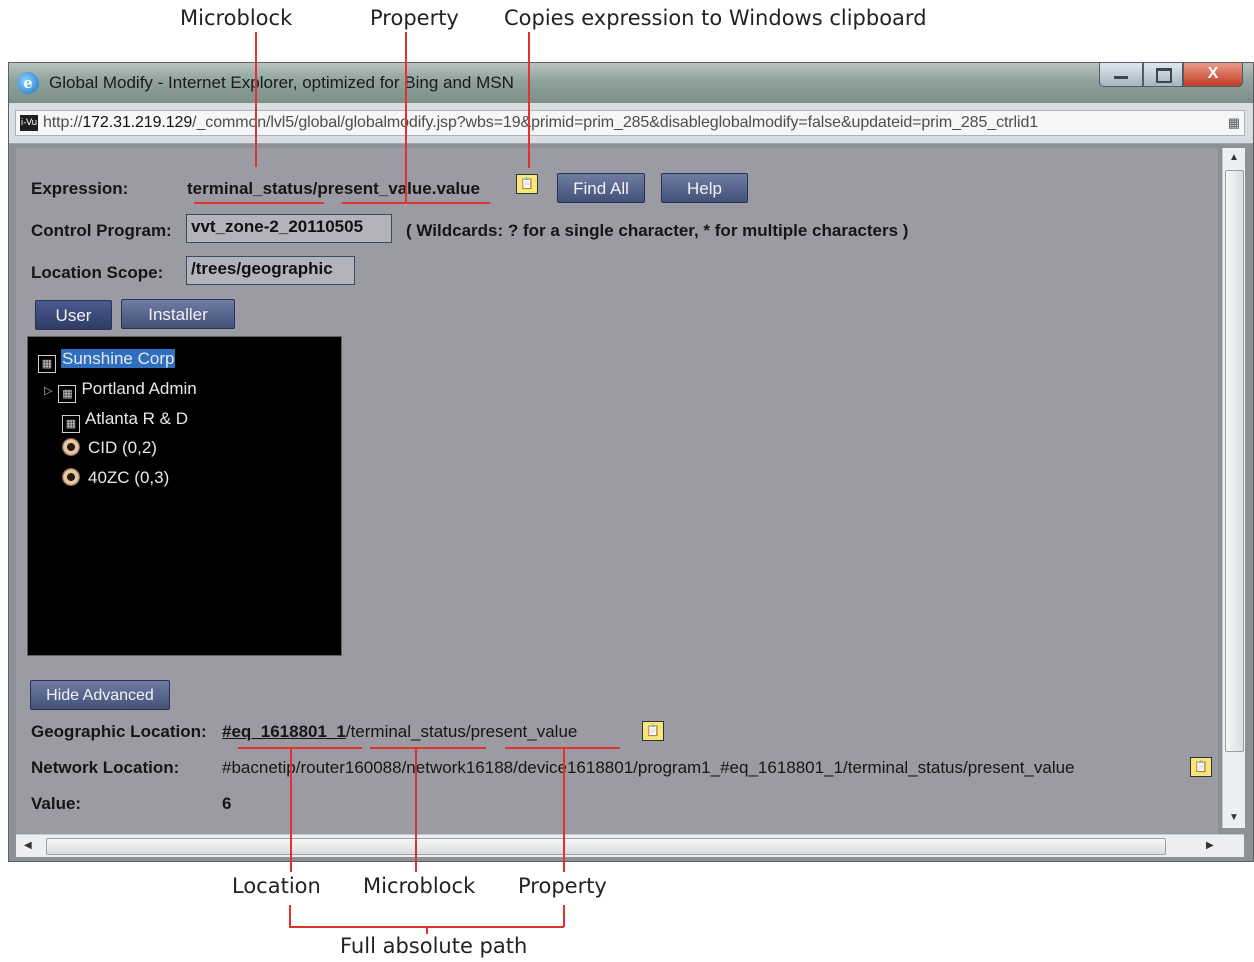 This screenshot has height=962, width=1254. What do you see at coordinates (419, 886) in the screenshot?
I see `callout-microblock-bottom: Microblock` at bounding box center [419, 886].